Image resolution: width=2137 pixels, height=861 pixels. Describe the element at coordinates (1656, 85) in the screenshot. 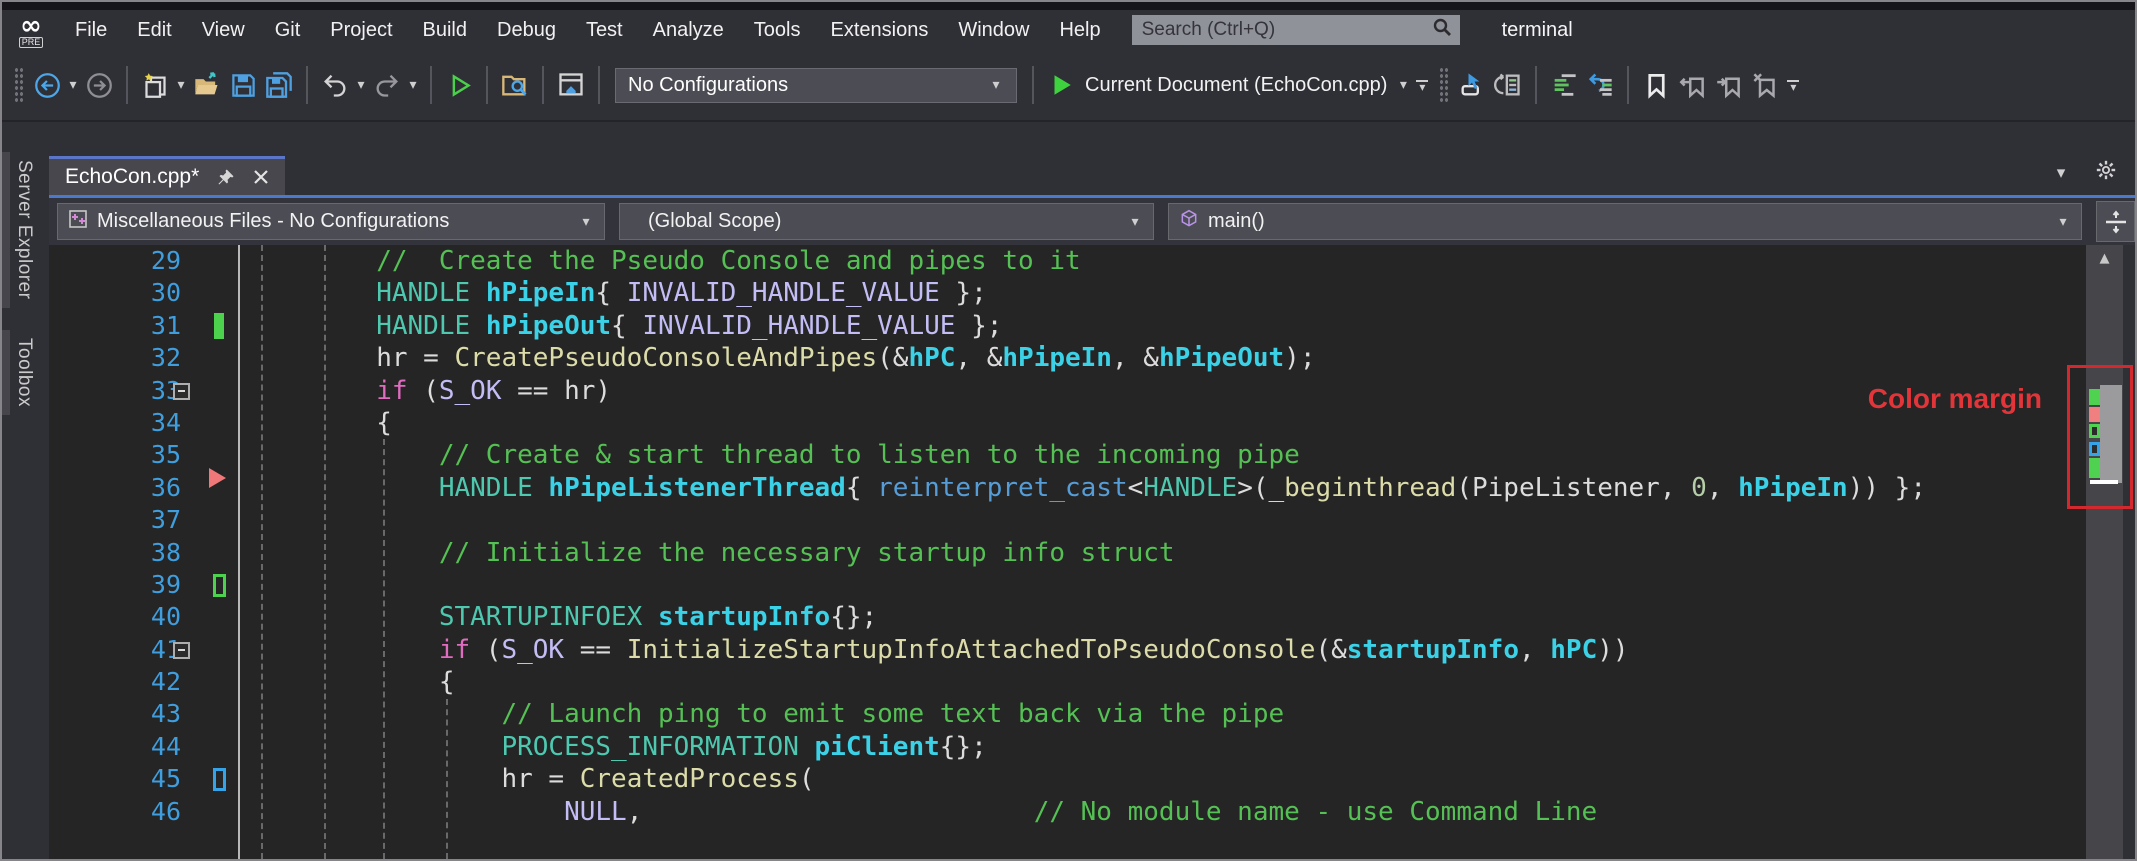

I see `toggle-bookmark-button` at that location.